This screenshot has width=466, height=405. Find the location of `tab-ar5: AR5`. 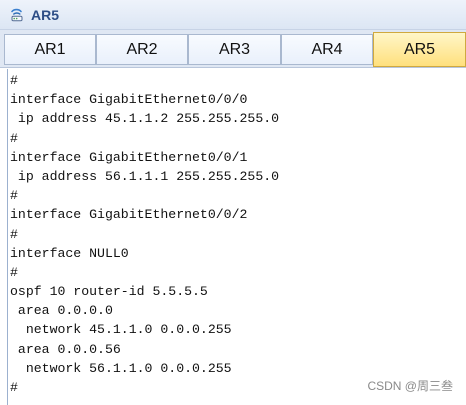

tab-ar5: AR5 is located at coordinates (419, 49).